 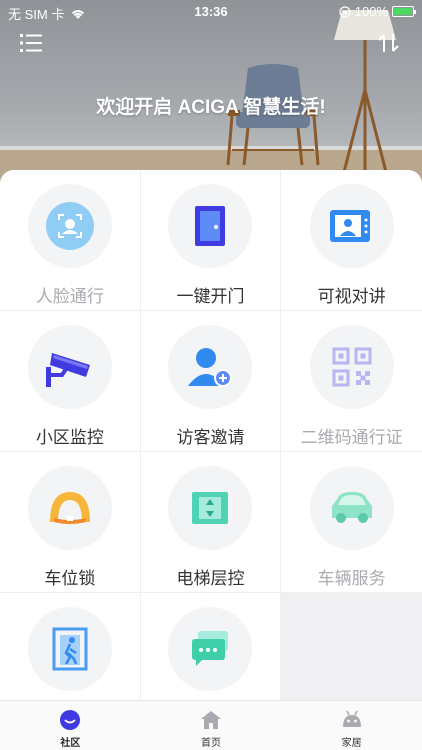 I want to click on elevator-icon, so click(x=210, y=508).